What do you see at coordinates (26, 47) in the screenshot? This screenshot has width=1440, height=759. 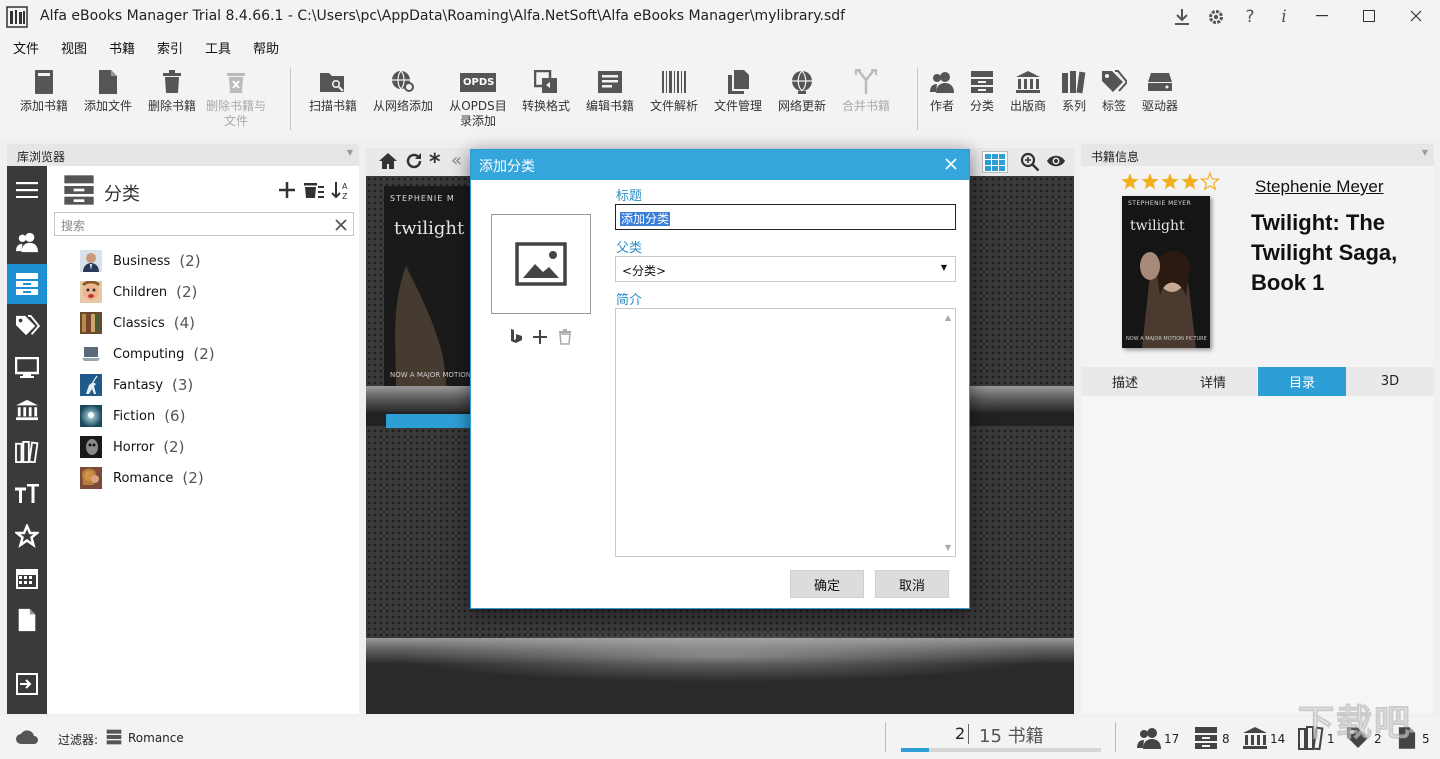 I see `menu-file: 文件` at bounding box center [26, 47].